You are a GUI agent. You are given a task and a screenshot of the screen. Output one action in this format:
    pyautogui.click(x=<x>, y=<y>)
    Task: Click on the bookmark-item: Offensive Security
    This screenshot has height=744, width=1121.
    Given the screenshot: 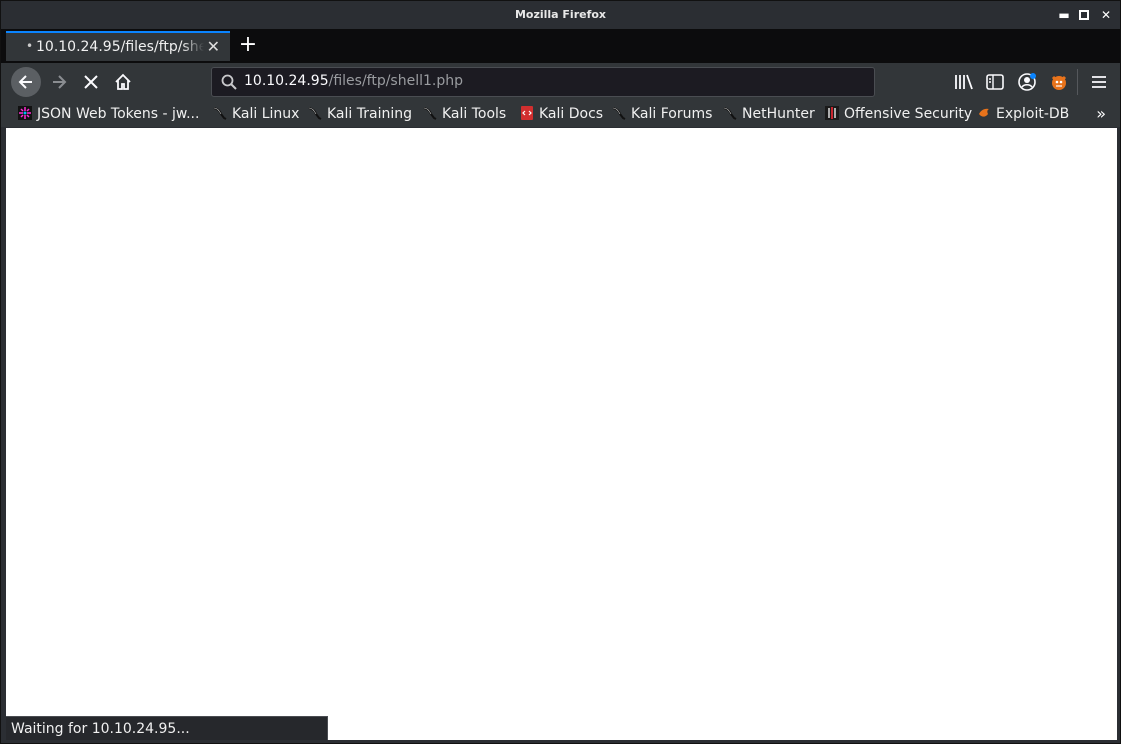 What is the action you would take?
    pyautogui.click(x=898, y=114)
    